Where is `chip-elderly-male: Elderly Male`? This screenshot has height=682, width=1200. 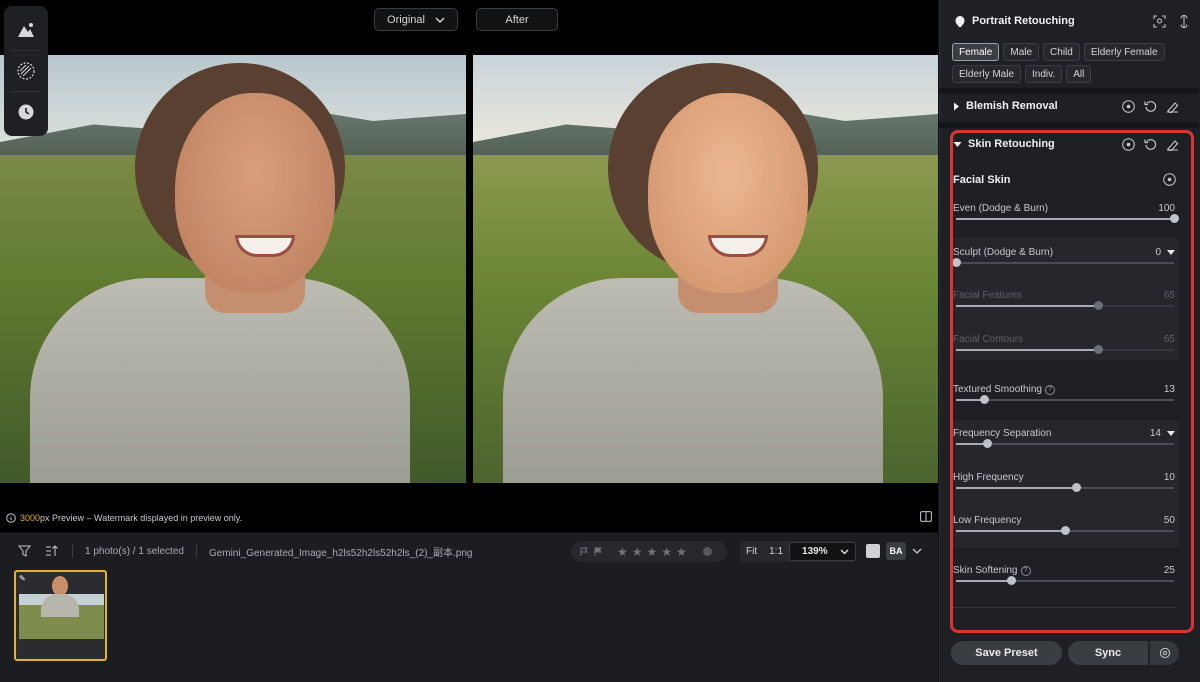 chip-elderly-male: Elderly Male is located at coordinates (987, 74).